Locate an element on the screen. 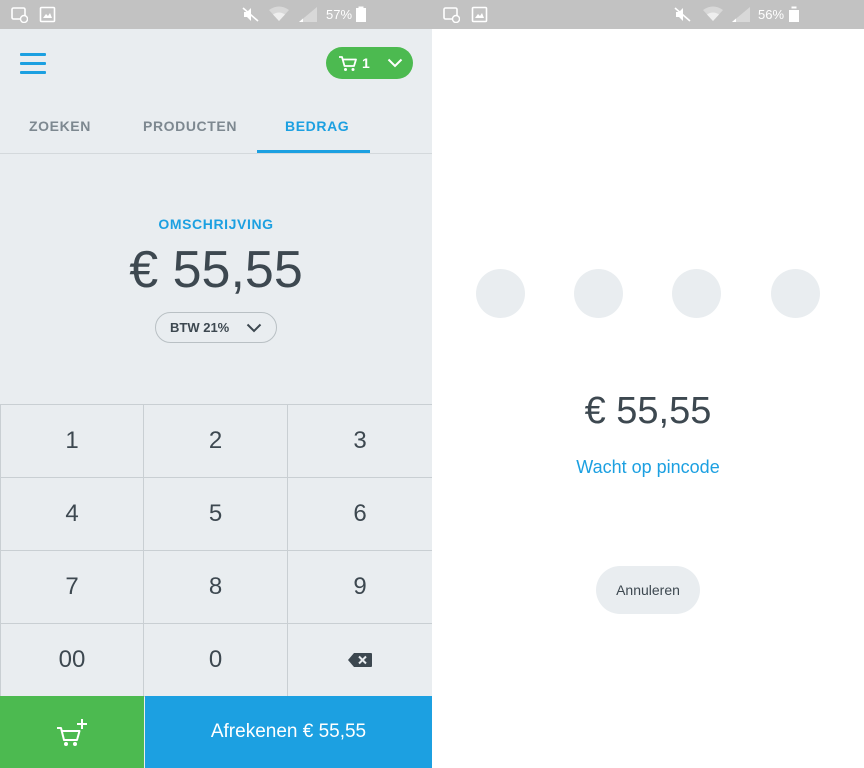  payment-amount: € 55,55 is located at coordinates (648, 411).